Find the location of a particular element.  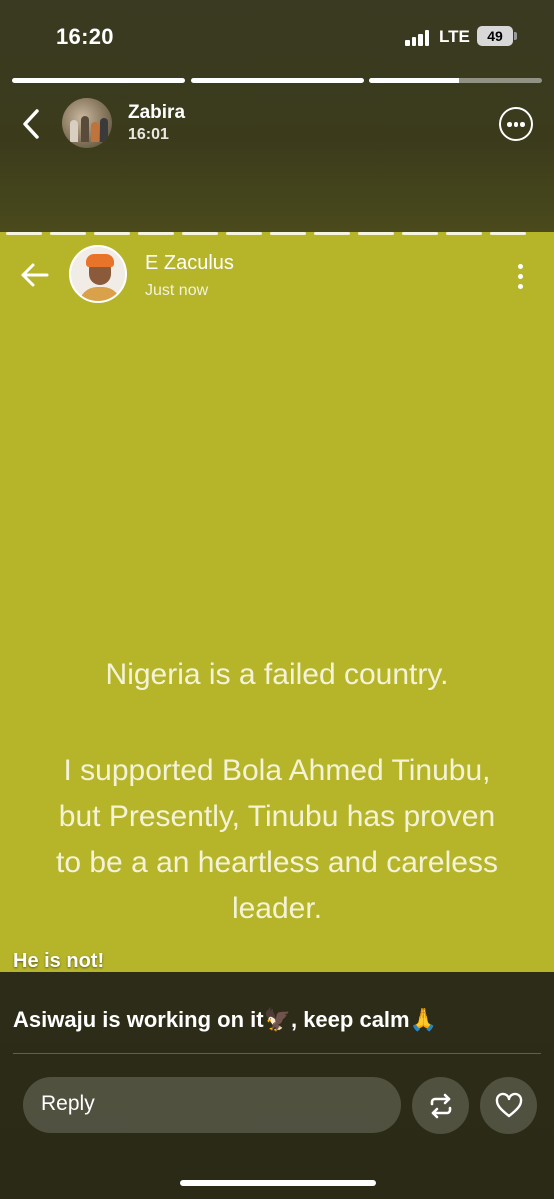

reply-placeholder: Reply is located at coordinates (68, 1103).